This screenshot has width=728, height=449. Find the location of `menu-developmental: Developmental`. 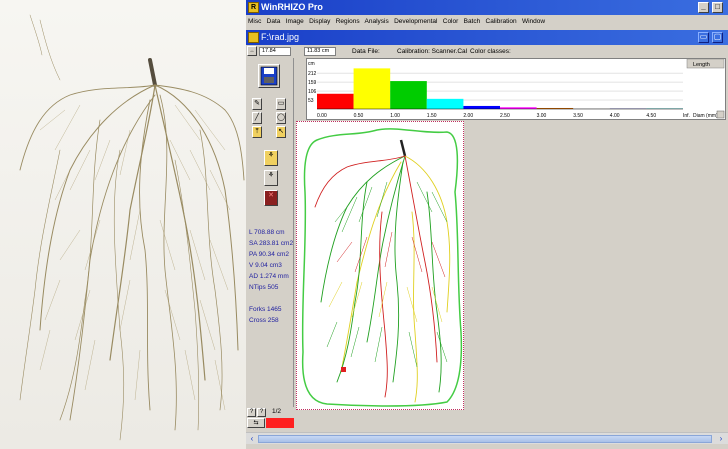

menu-developmental: Developmental is located at coordinates (415, 21).